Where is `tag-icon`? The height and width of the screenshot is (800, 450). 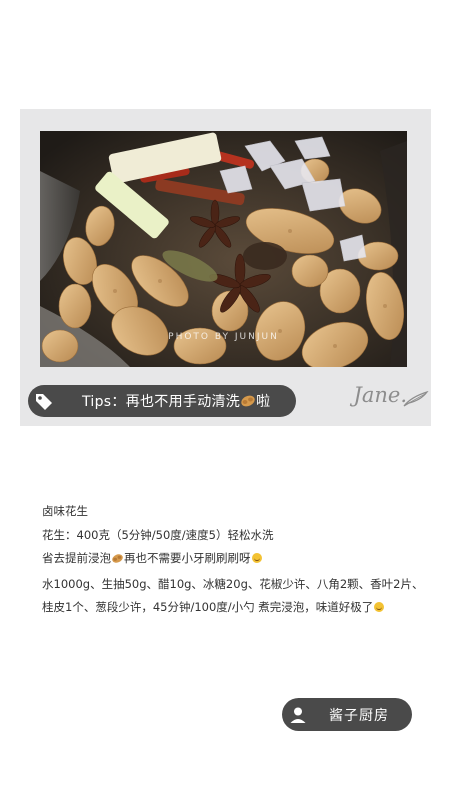 tag-icon is located at coordinates (44, 401).